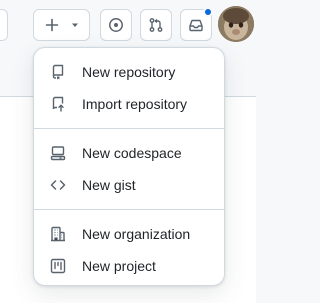  I want to click on menu-item-label: New gist, so click(109, 185).